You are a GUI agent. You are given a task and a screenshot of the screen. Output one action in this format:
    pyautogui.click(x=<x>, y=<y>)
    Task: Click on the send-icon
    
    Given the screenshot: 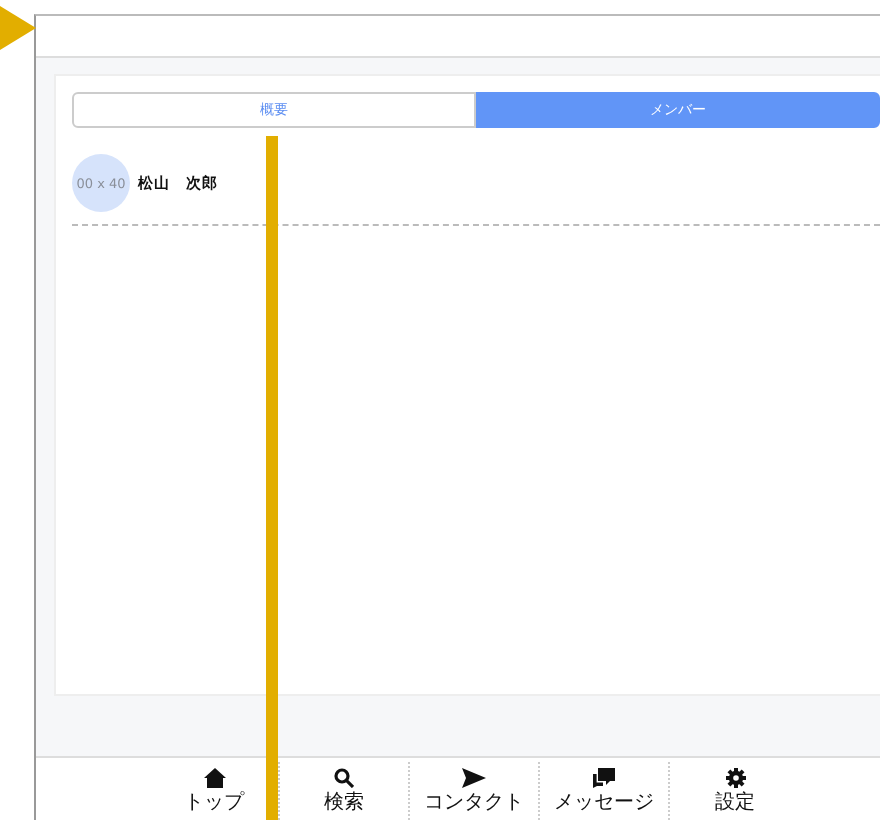 What is the action you would take?
    pyautogui.click(x=474, y=778)
    